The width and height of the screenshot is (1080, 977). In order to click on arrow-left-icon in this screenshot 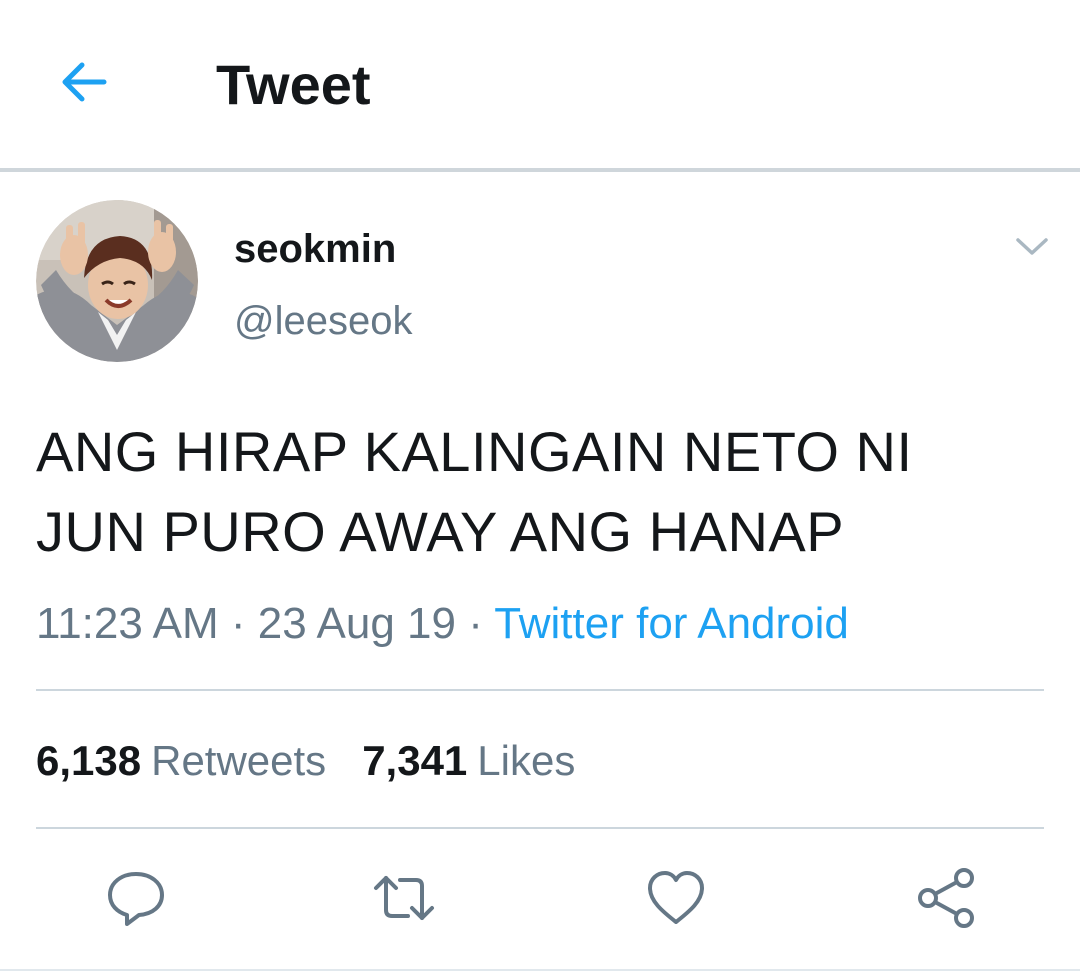, I will do `click(84, 82)`.